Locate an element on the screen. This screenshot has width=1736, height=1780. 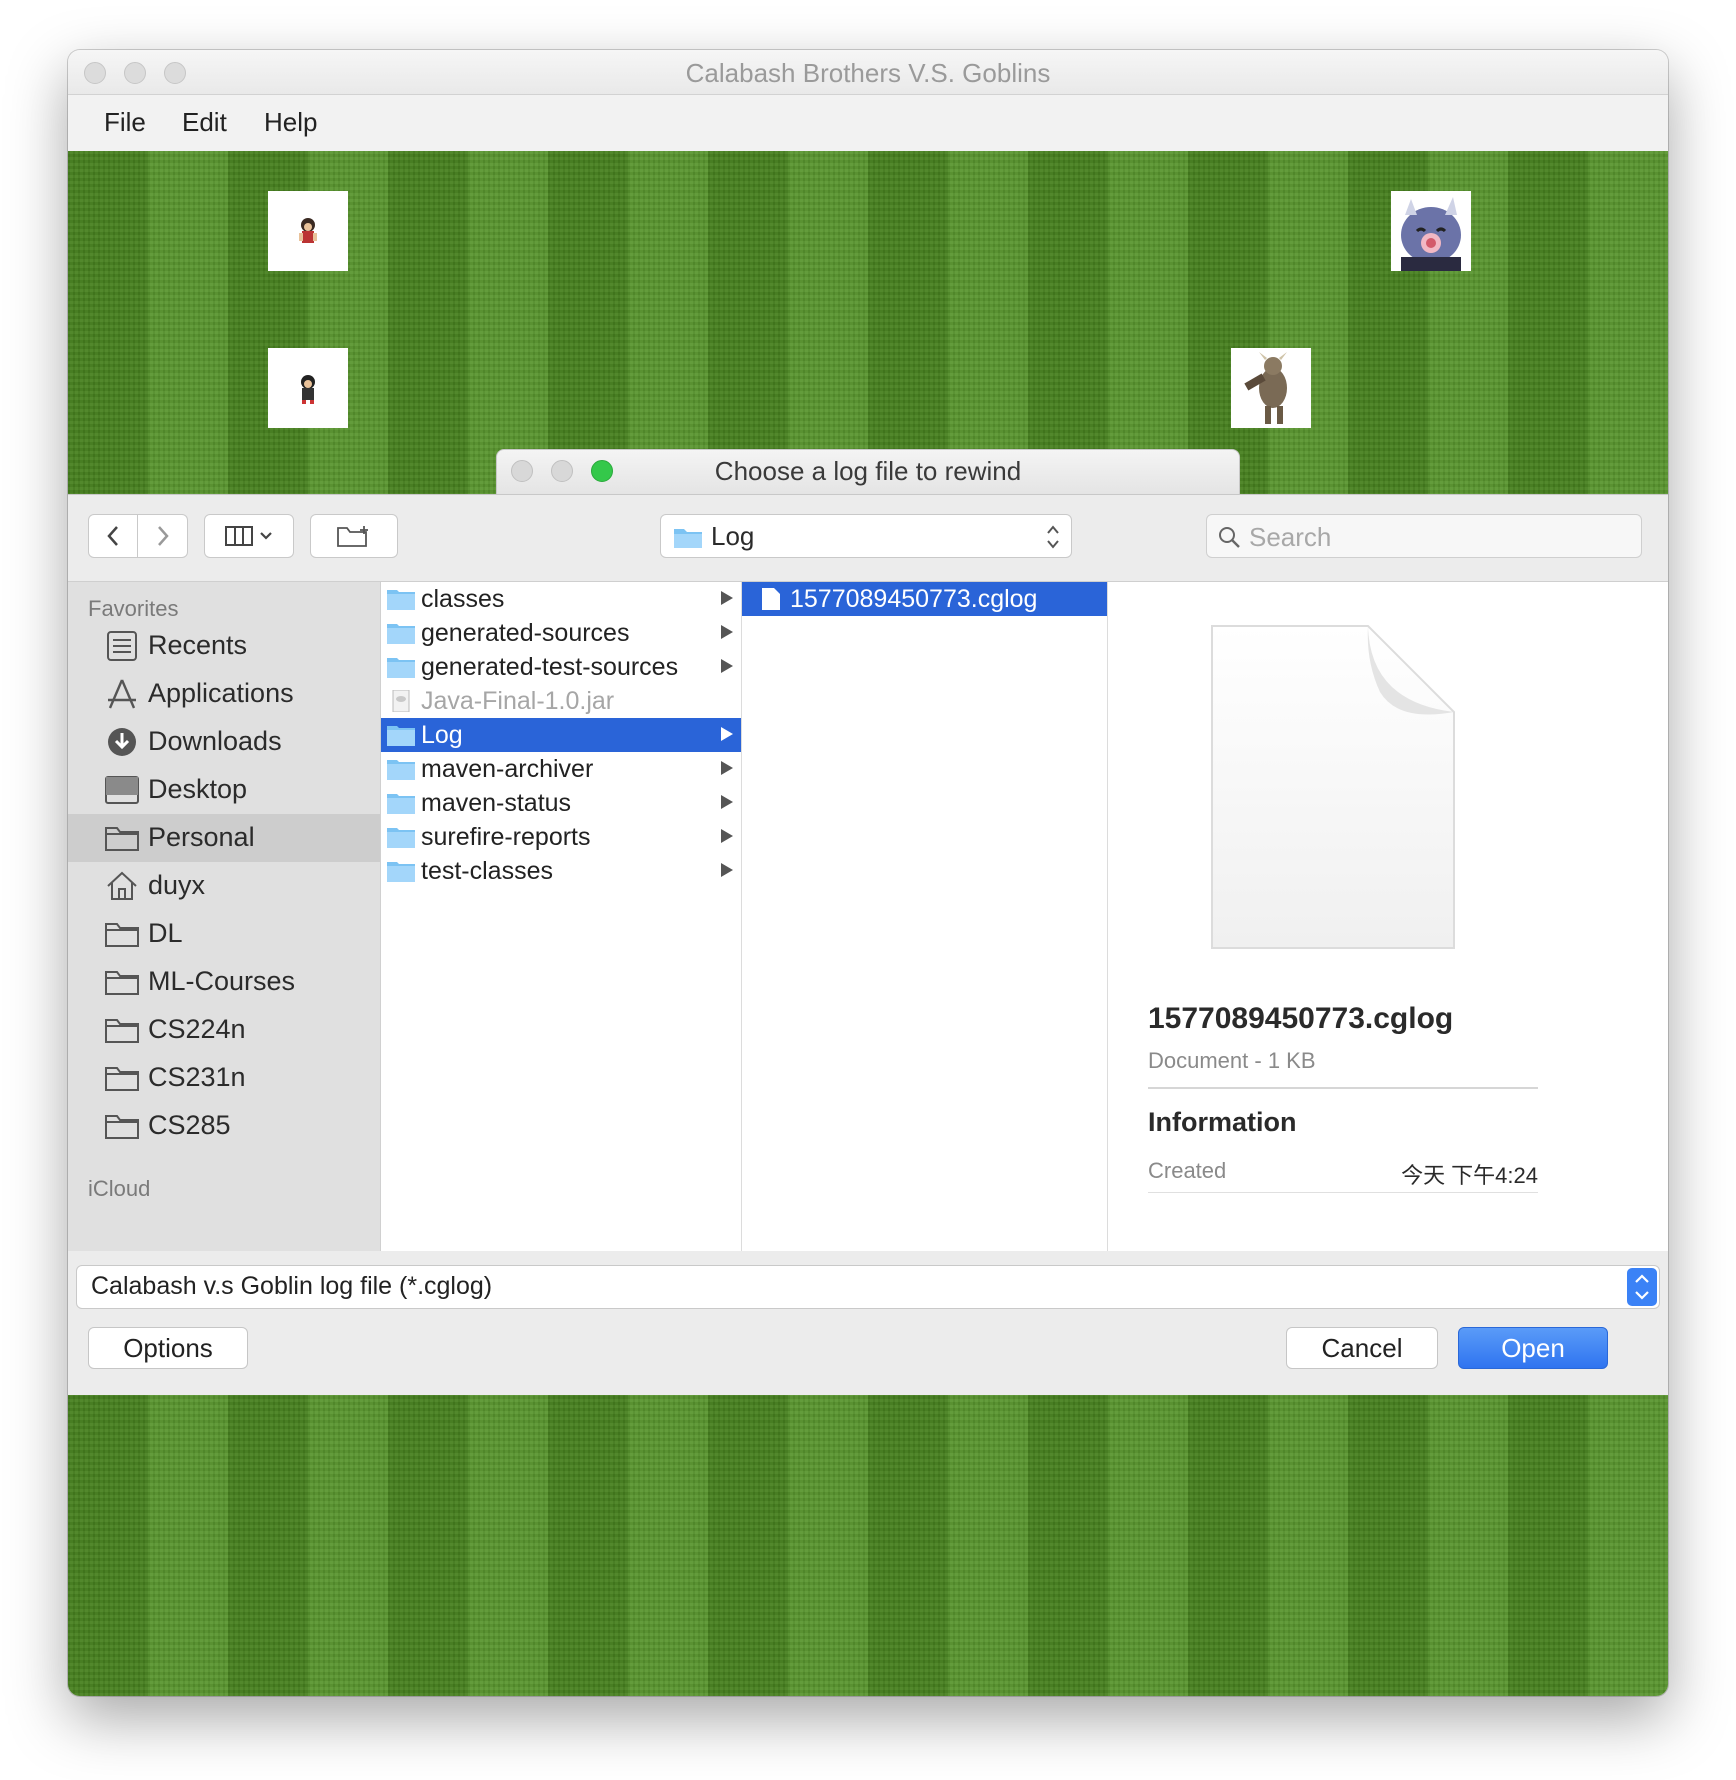
chevron-left-icon is located at coordinates (112, 536).